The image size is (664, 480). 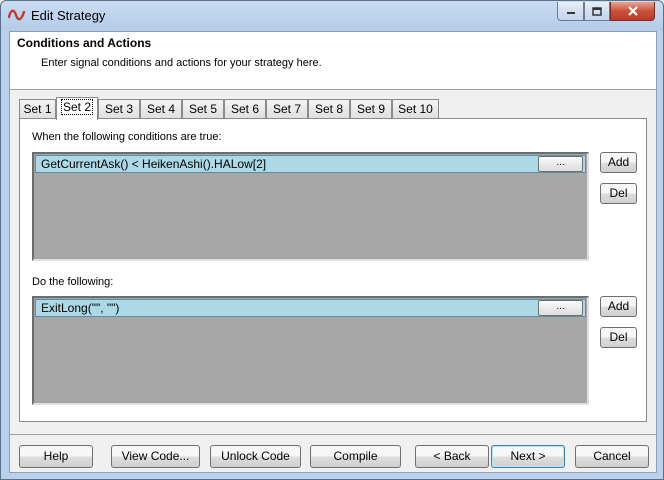 I want to click on tab-set-1: Set 1, so click(x=37, y=109).